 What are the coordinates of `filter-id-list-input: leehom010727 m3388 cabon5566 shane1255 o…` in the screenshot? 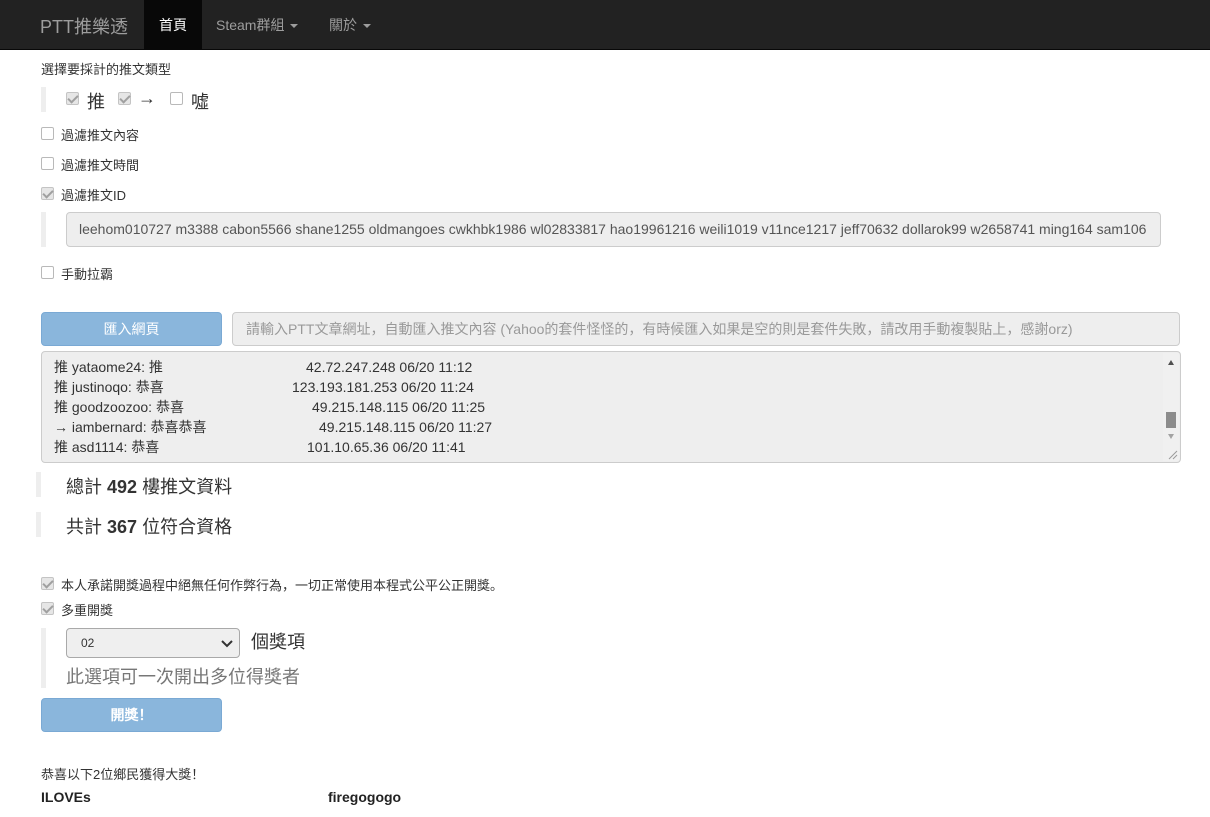 It's located at (613, 229).